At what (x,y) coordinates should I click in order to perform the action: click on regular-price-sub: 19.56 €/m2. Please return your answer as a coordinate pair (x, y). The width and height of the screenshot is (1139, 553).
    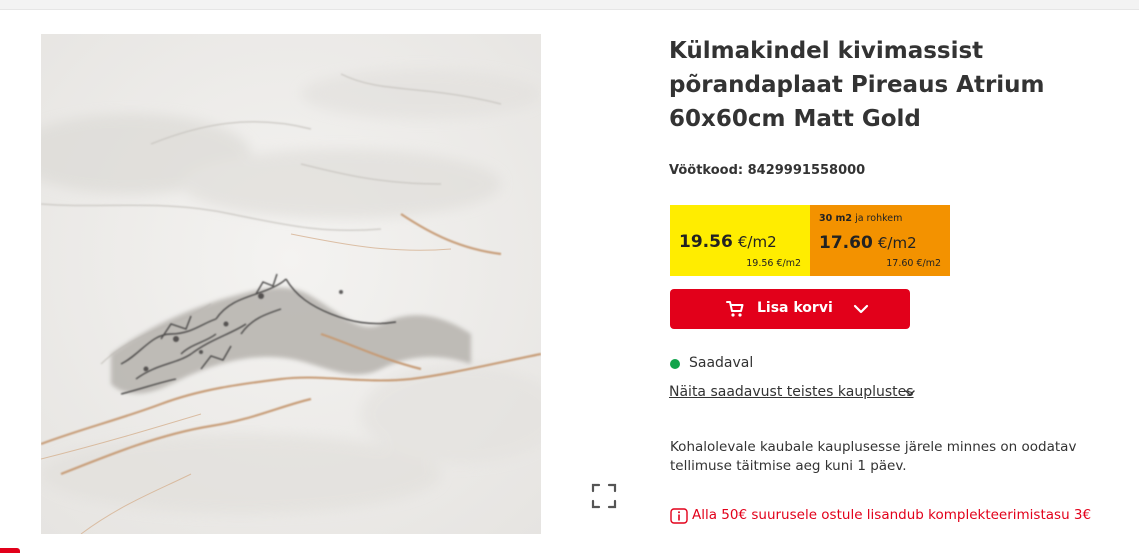
    Looking at the image, I should click on (773, 263).